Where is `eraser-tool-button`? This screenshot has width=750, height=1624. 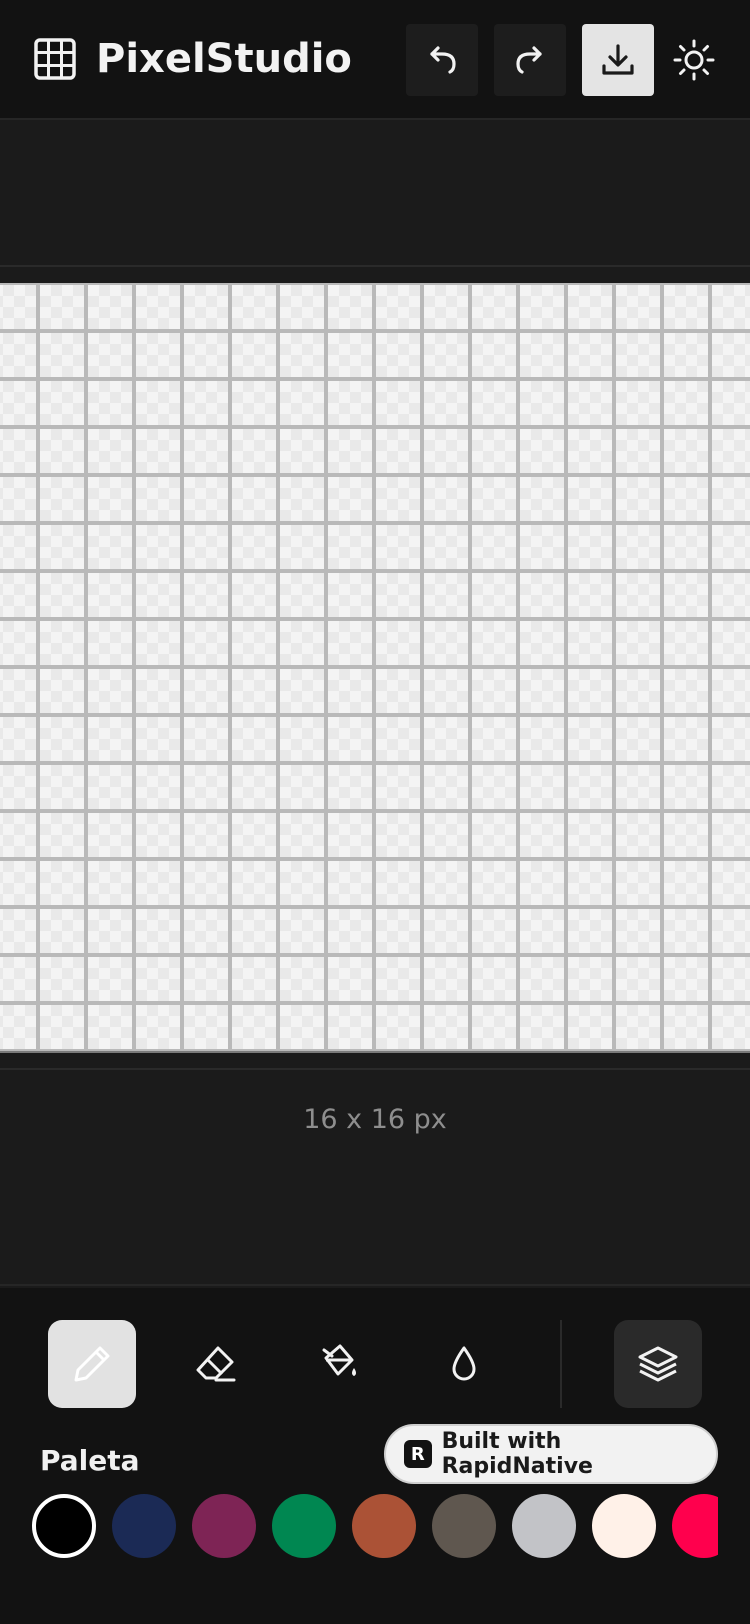 eraser-tool-button is located at coordinates (216, 1364).